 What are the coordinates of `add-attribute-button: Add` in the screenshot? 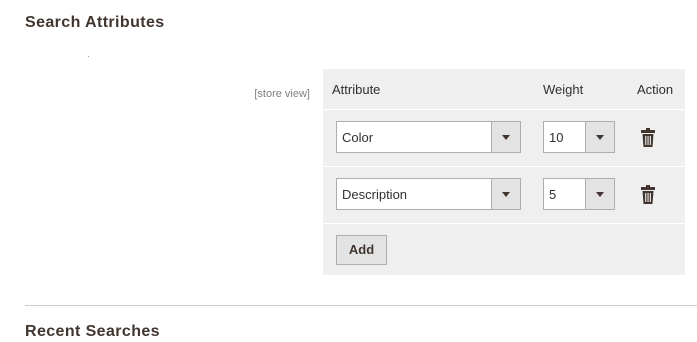 It's located at (361, 250).